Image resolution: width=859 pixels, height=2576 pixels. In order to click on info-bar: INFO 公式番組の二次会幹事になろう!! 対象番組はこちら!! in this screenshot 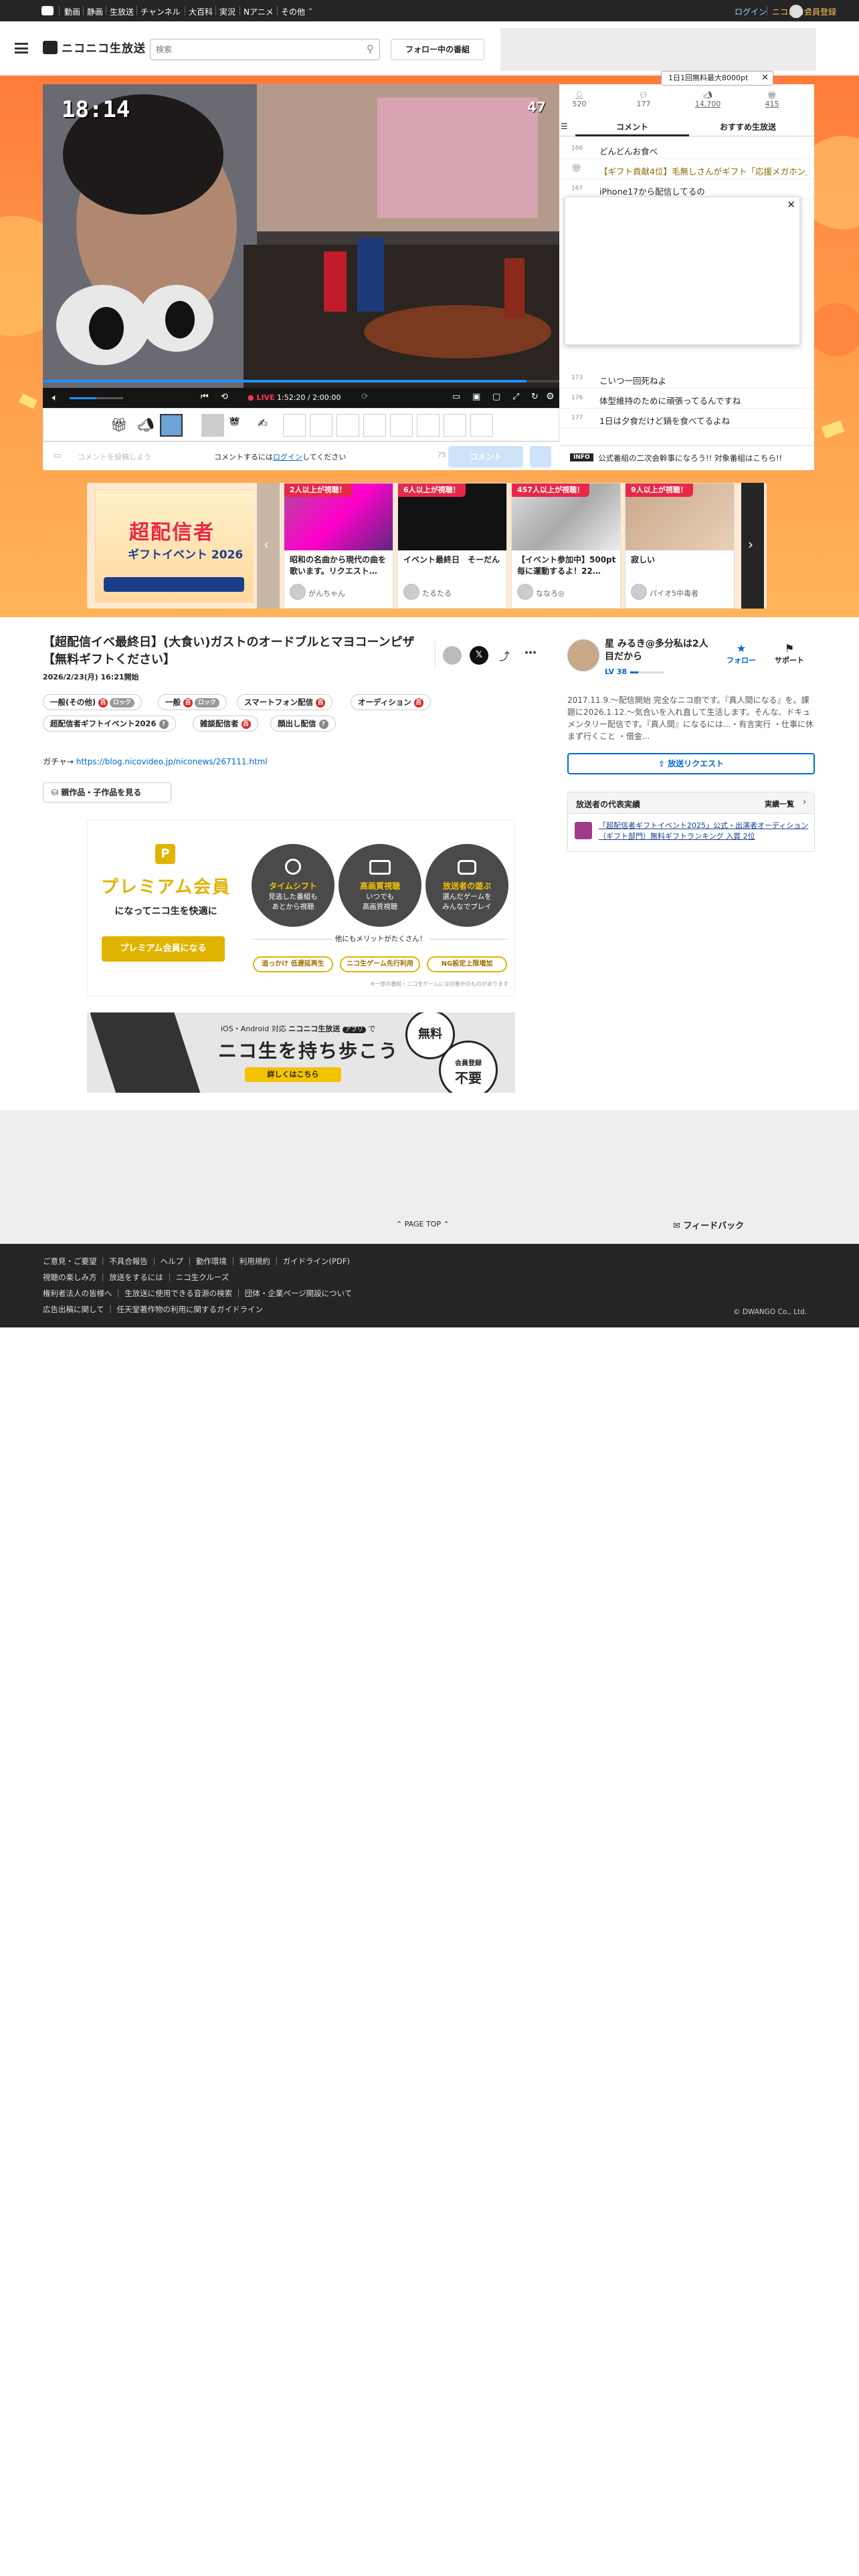, I will do `click(686, 457)`.